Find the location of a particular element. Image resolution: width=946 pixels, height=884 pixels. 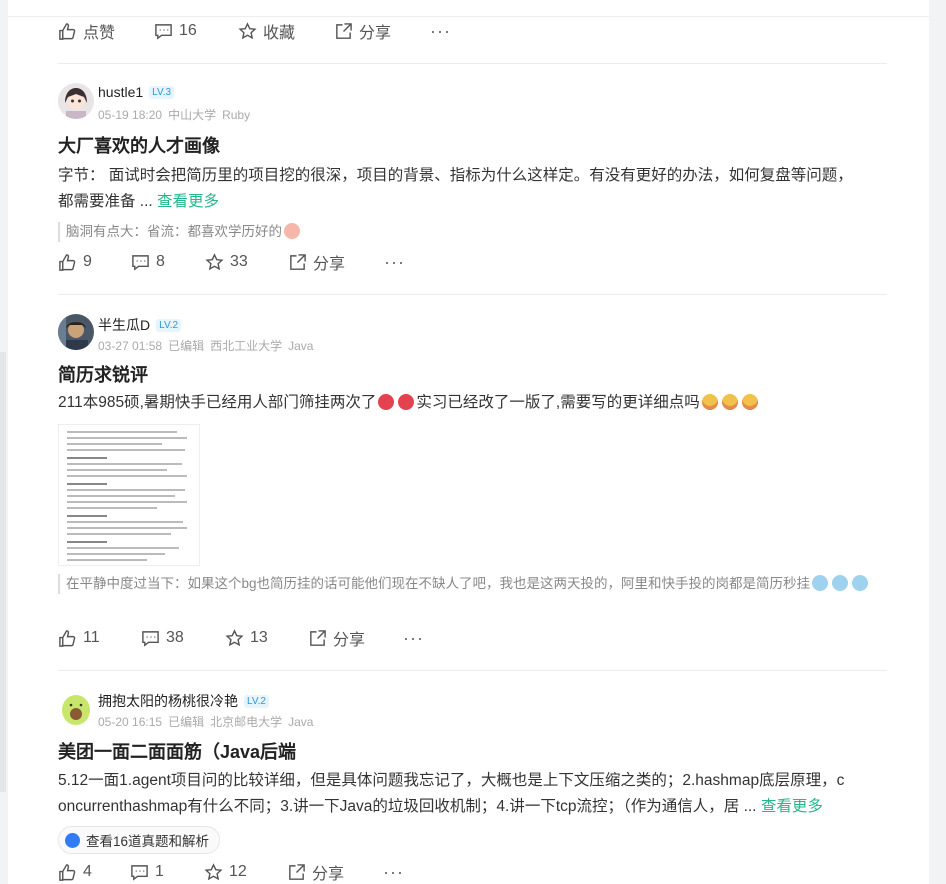

post-title: 简历求锐评 is located at coordinates (478, 374).